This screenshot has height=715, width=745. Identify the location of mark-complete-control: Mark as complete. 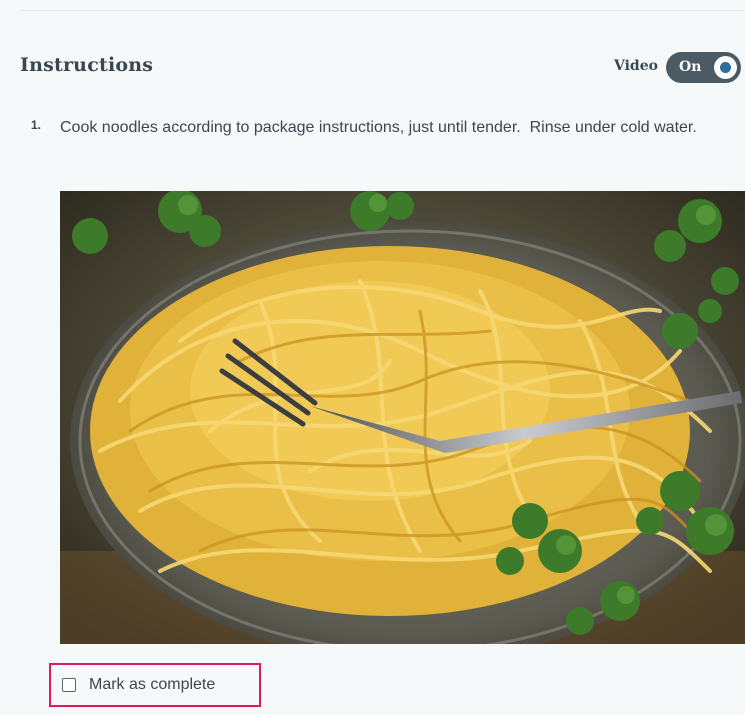
(155, 685).